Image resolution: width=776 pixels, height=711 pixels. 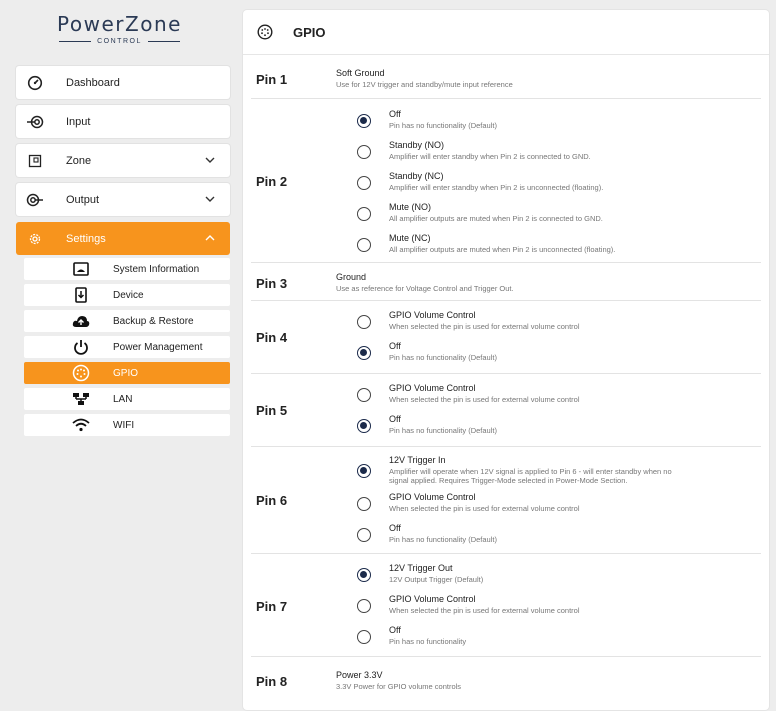 What do you see at coordinates (417, 460) in the screenshot?
I see `option-title: 12V Trigger In` at bounding box center [417, 460].